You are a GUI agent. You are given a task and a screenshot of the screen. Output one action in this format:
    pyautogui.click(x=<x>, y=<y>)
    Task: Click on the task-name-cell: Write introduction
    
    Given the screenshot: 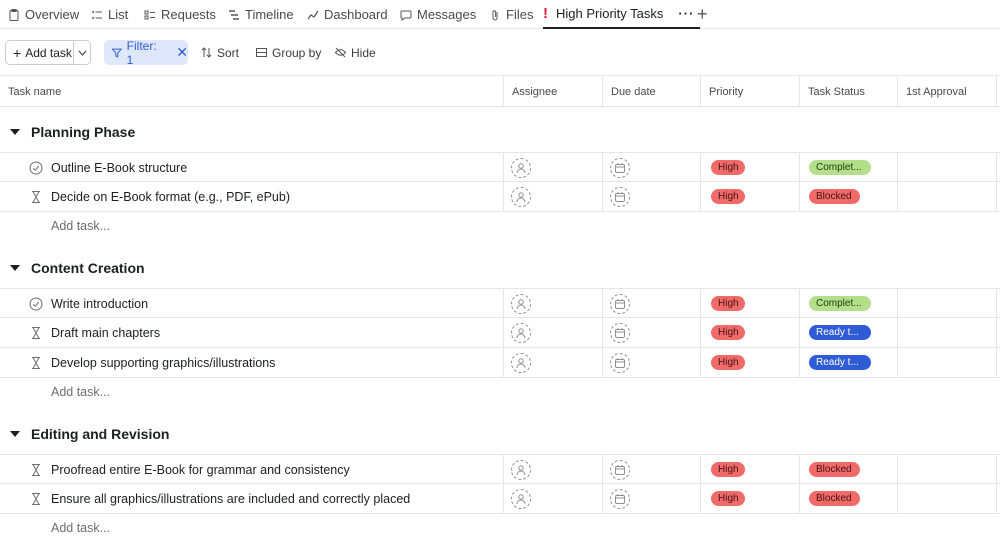 What is the action you would take?
    pyautogui.click(x=88, y=303)
    